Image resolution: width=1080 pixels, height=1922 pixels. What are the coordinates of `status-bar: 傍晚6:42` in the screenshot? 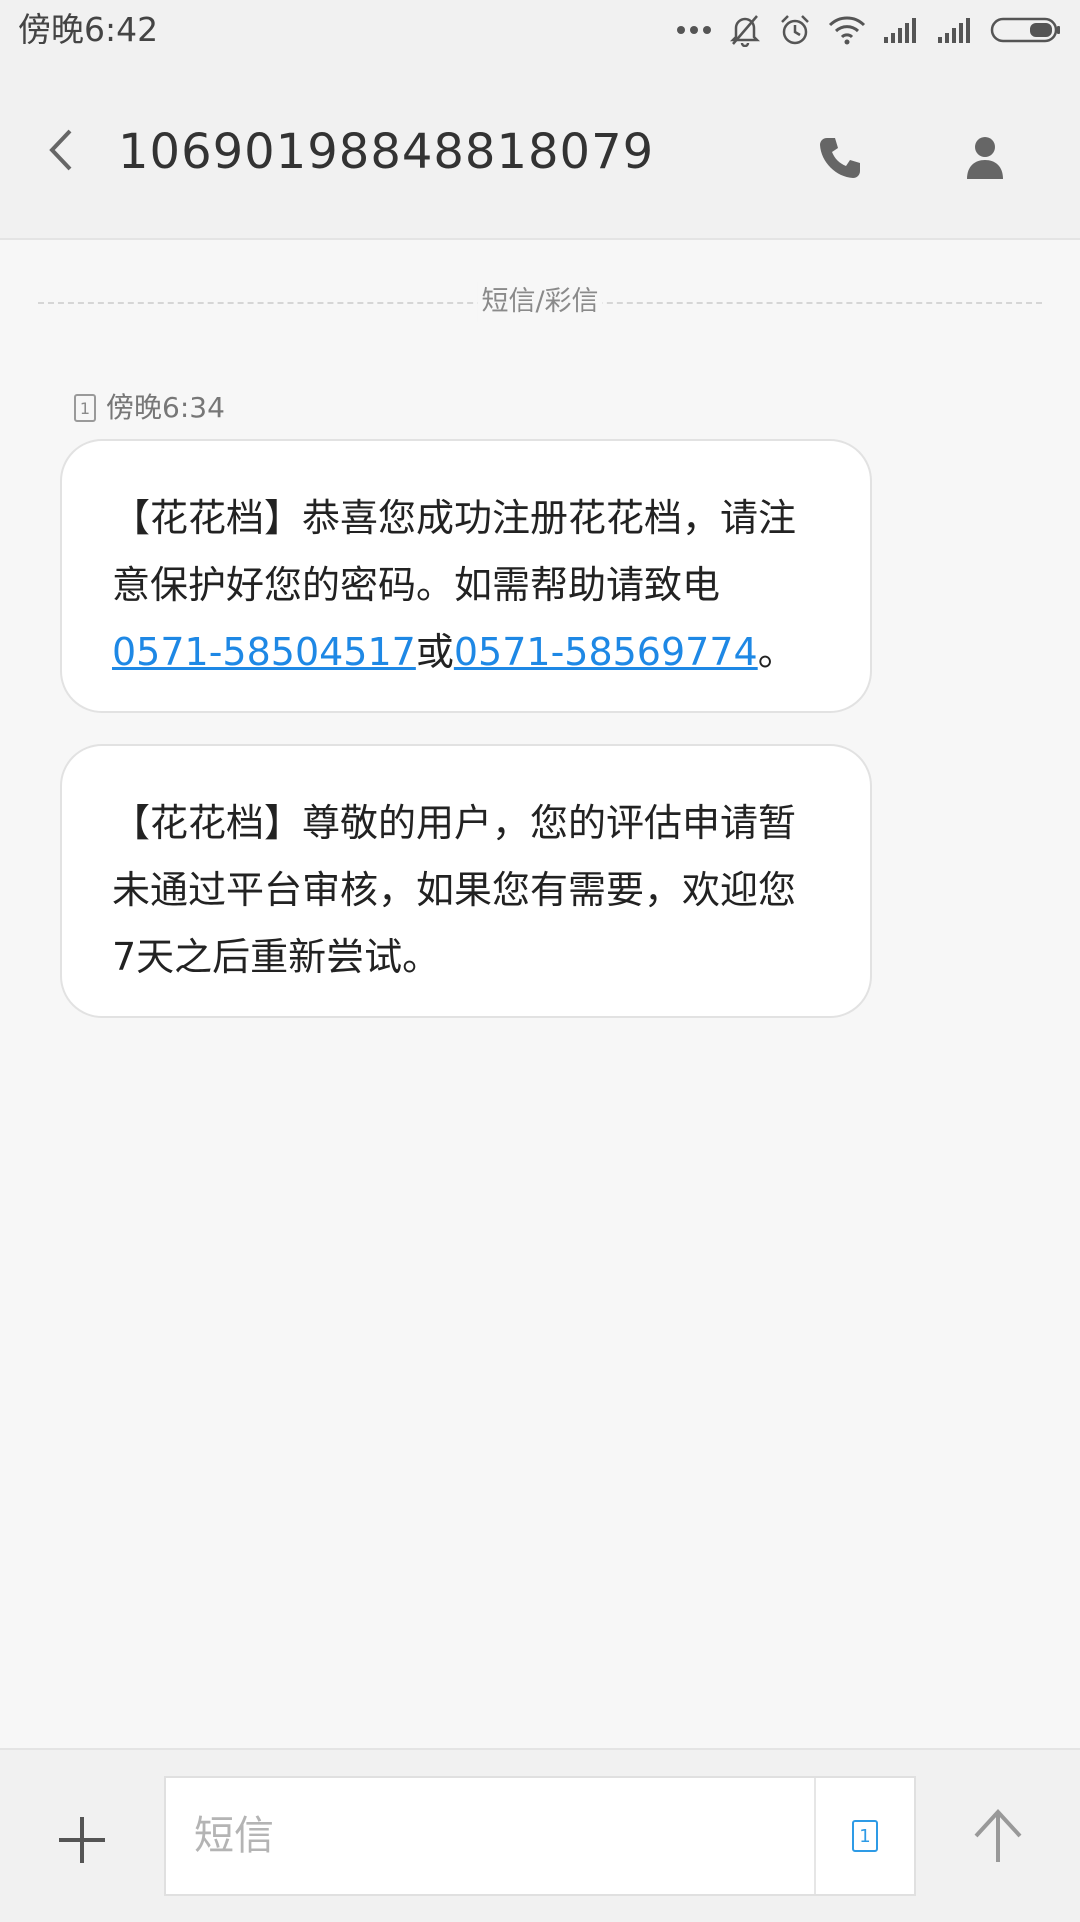 It's located at (540, 30).